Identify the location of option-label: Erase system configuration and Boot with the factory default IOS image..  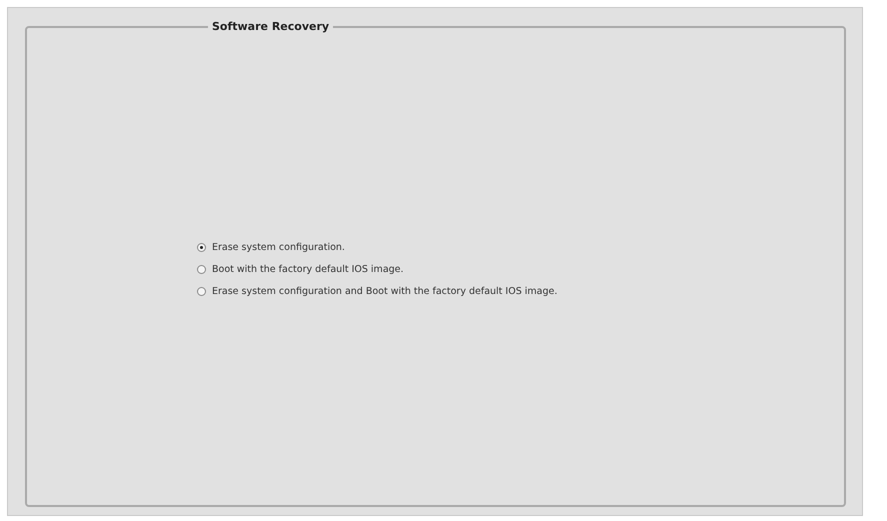
(385, 291).